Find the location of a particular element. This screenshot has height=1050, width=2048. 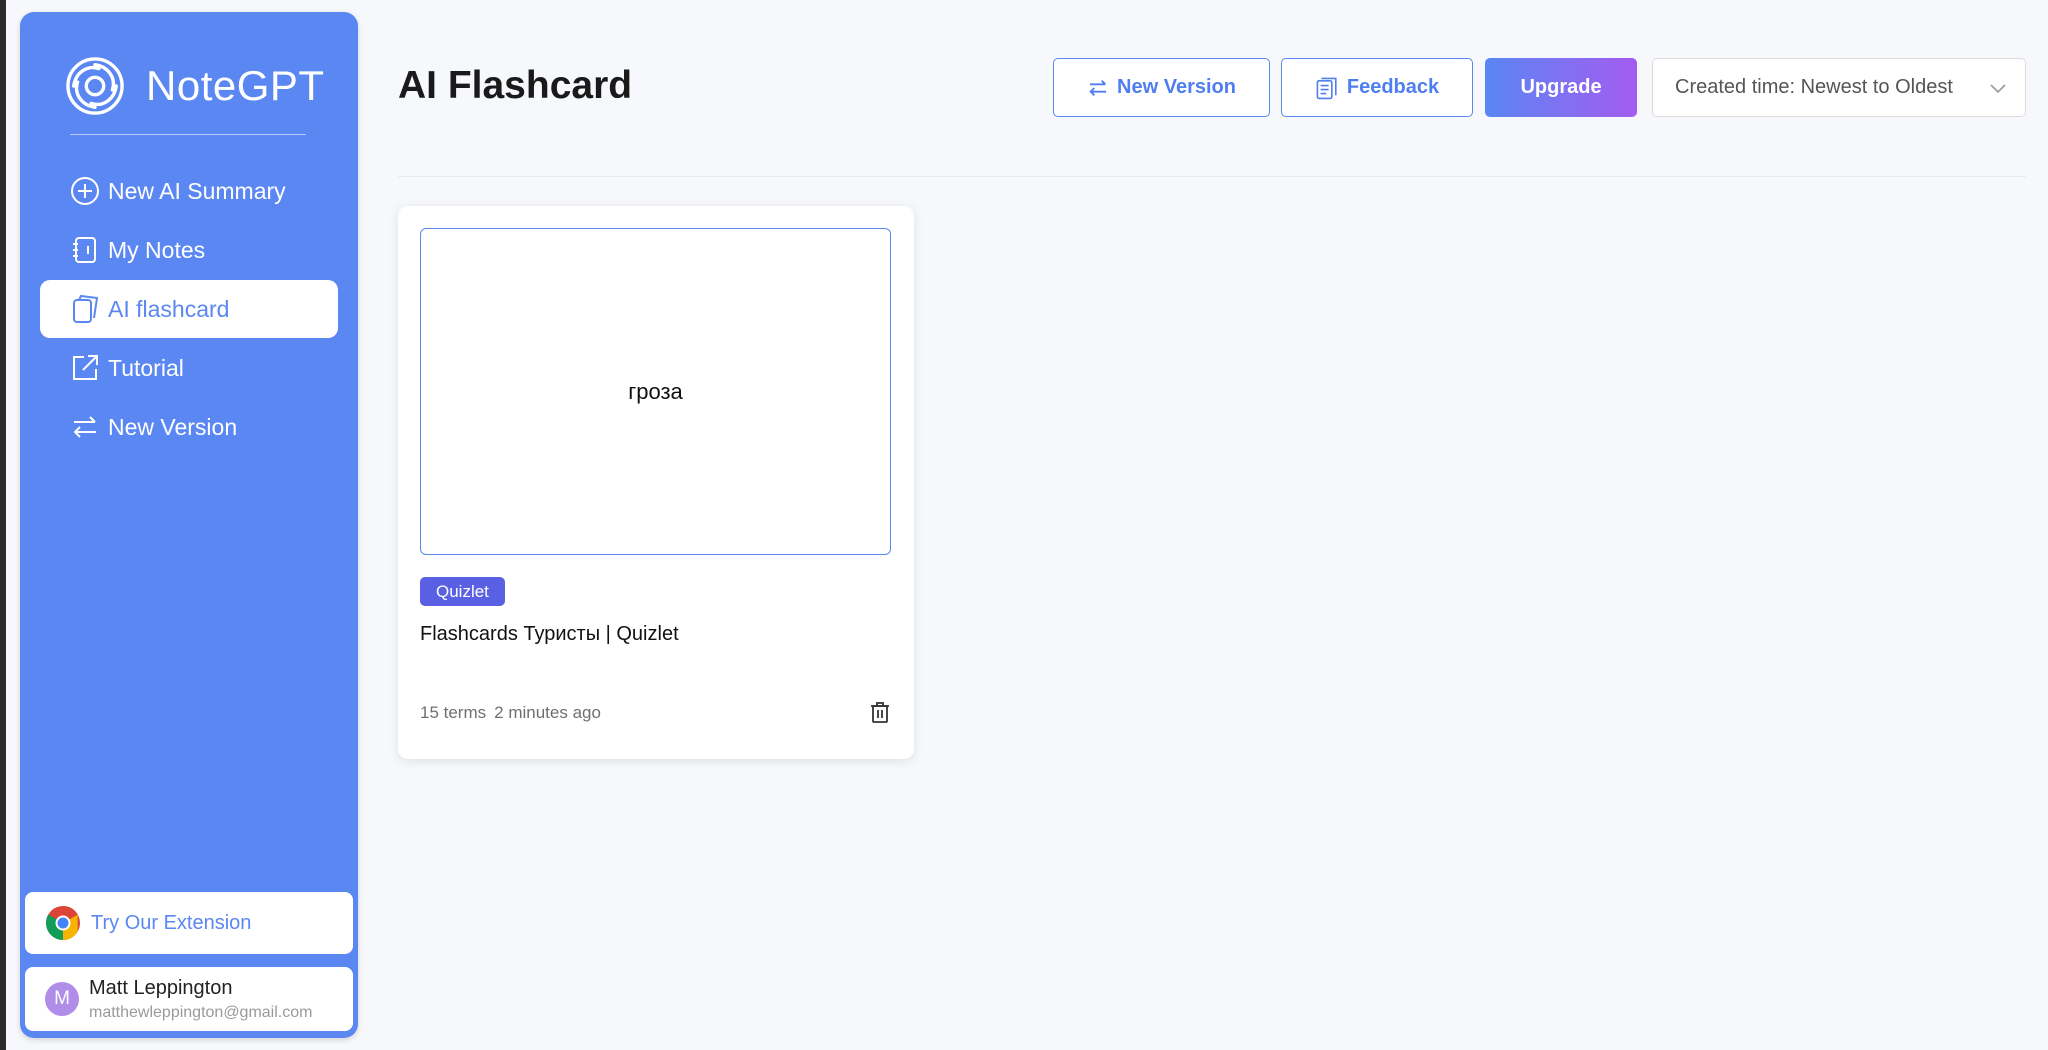

sidebar-item-new-ai-summary: New AI Summary is located at coordinates (189, 191).